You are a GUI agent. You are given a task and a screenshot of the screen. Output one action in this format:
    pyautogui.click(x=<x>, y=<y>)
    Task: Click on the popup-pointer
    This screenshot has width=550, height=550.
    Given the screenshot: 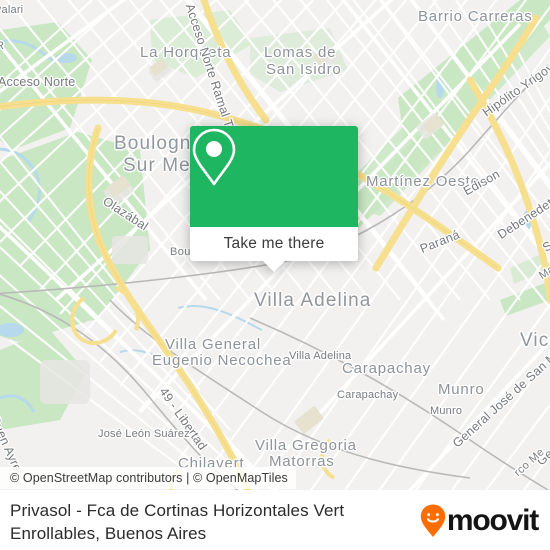 What is the action you would take?
    pyautogui.click(x=274, y=266)
    